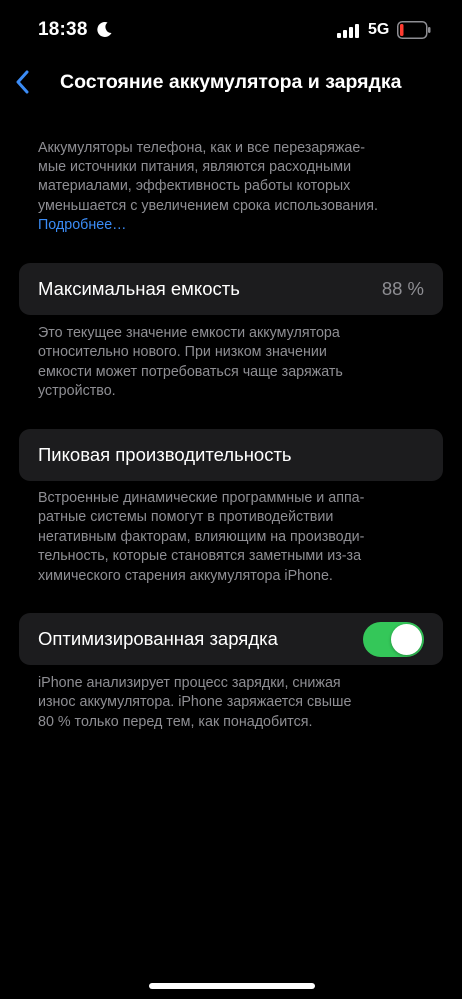 This screenshot has width=462, height=999. Describe the element at coordinates (104, 30) in the screenshot. I see `moon-icon` at that location.